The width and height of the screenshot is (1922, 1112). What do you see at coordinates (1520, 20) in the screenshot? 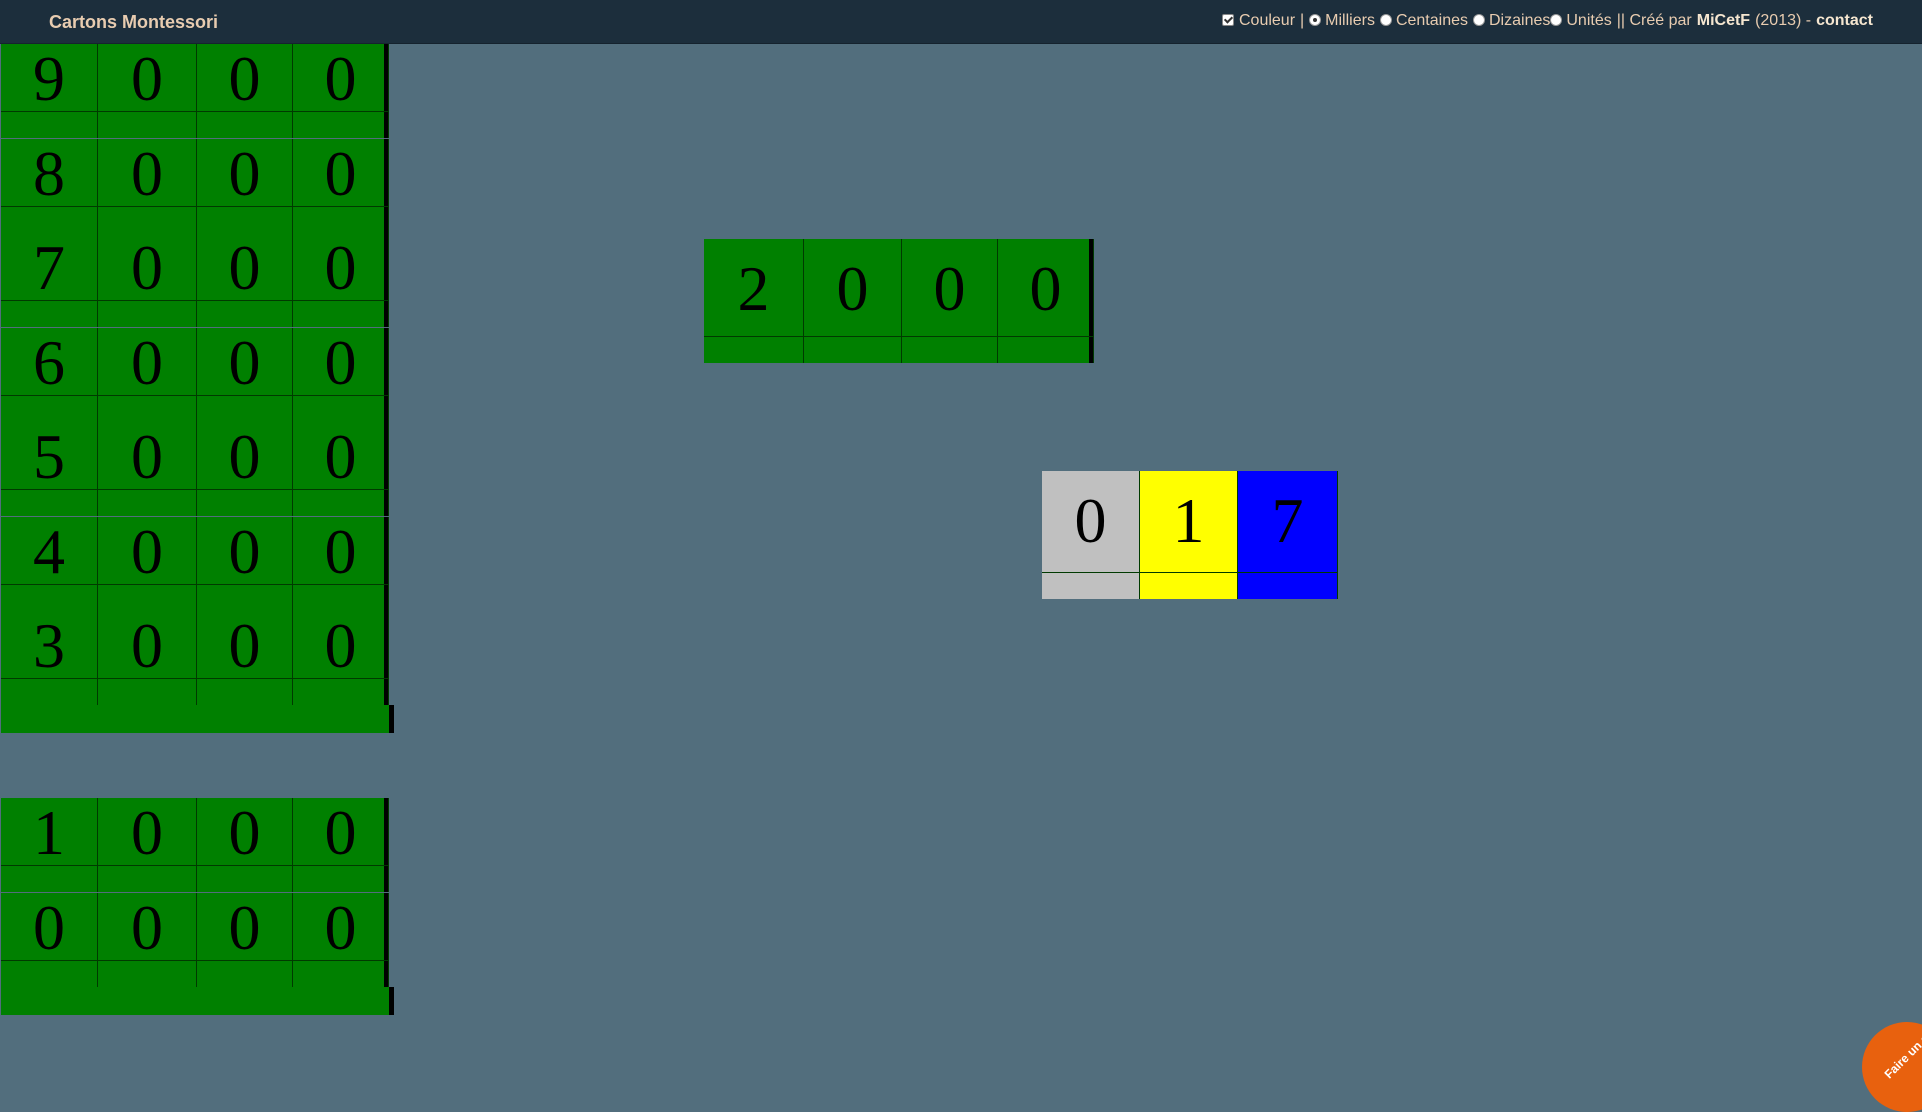
I see `dizaines-label: Dizaines` at bounding box center [1520, 20].